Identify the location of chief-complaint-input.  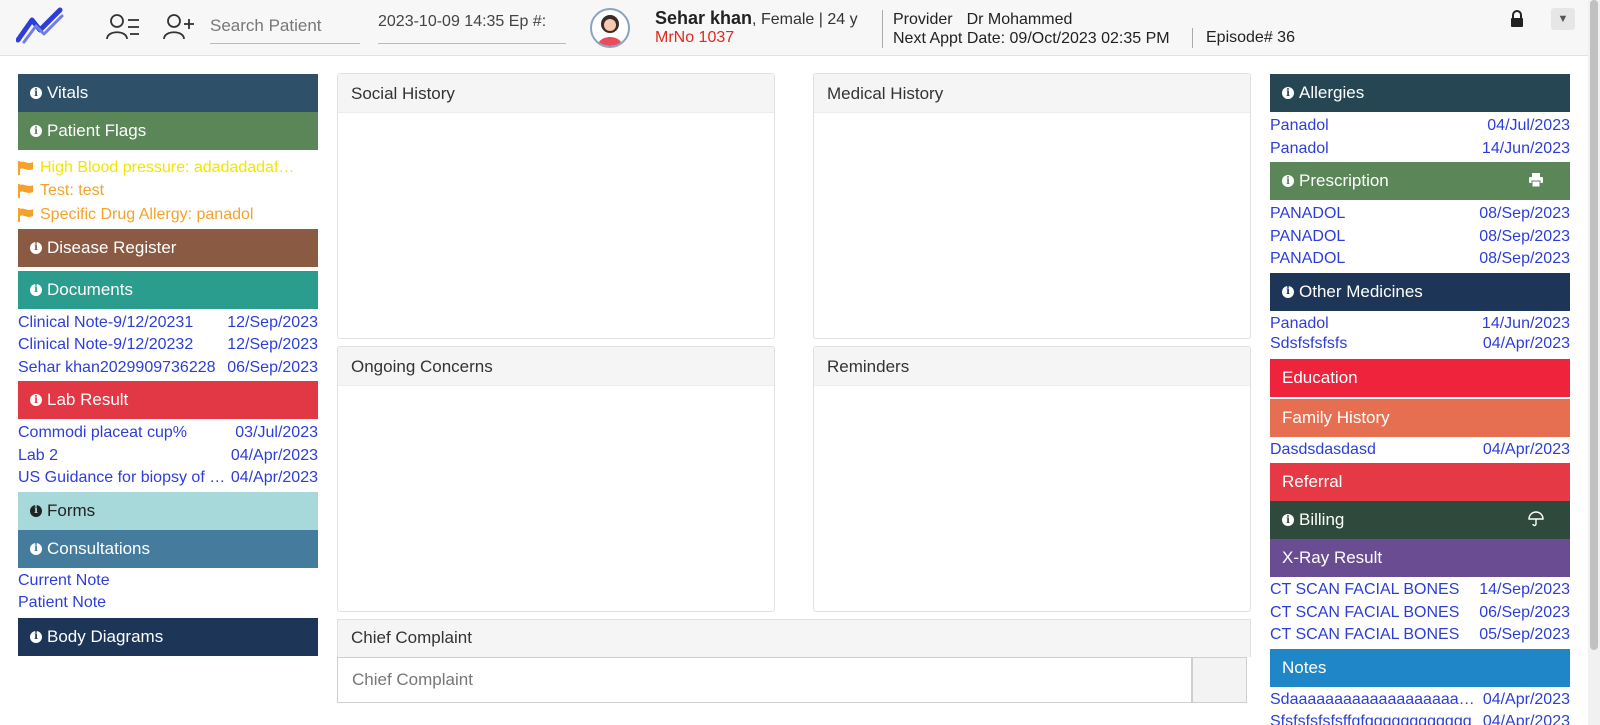
(764, 680).